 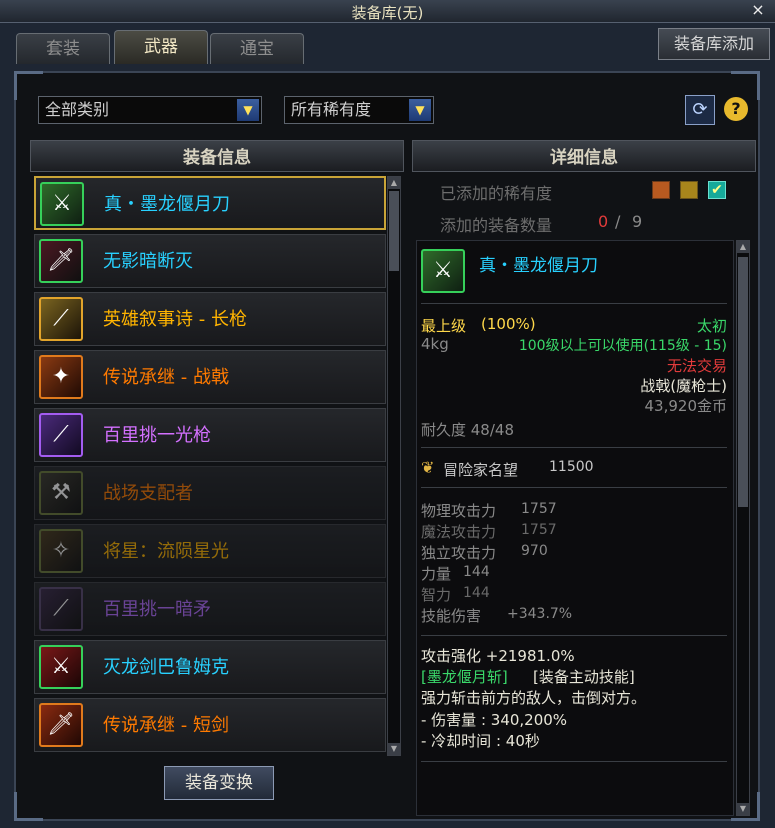 I want to click on added-rarity-label: 已添加的稀有度, so click(x=496, y=193).